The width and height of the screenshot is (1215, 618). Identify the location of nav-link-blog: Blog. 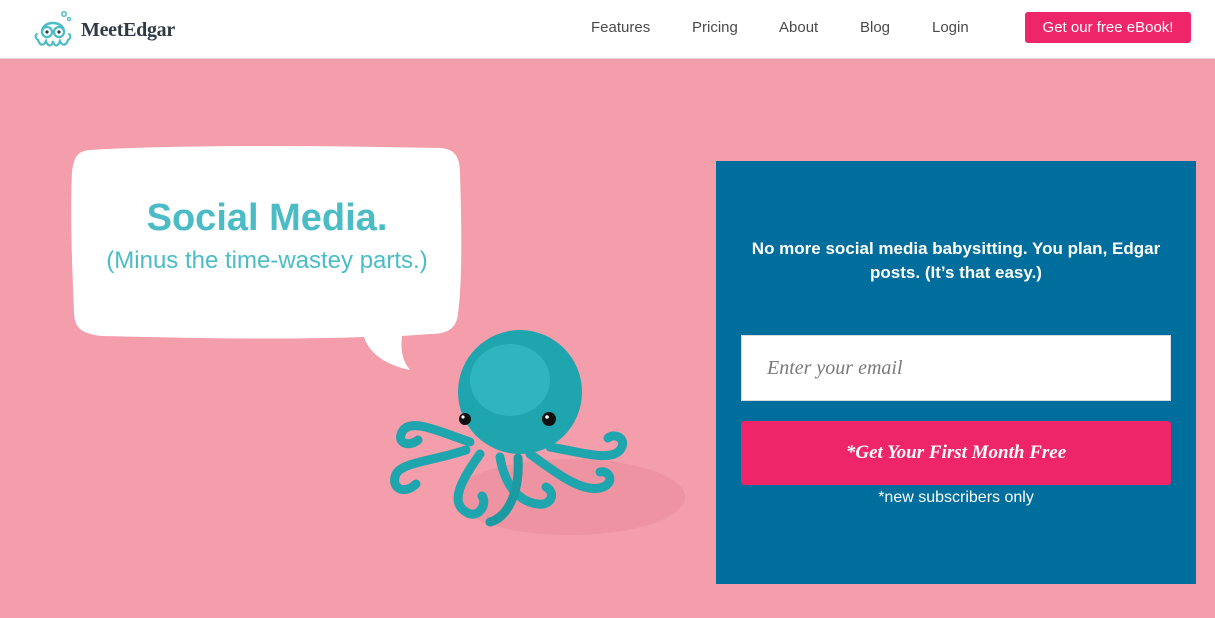
(875, 28).